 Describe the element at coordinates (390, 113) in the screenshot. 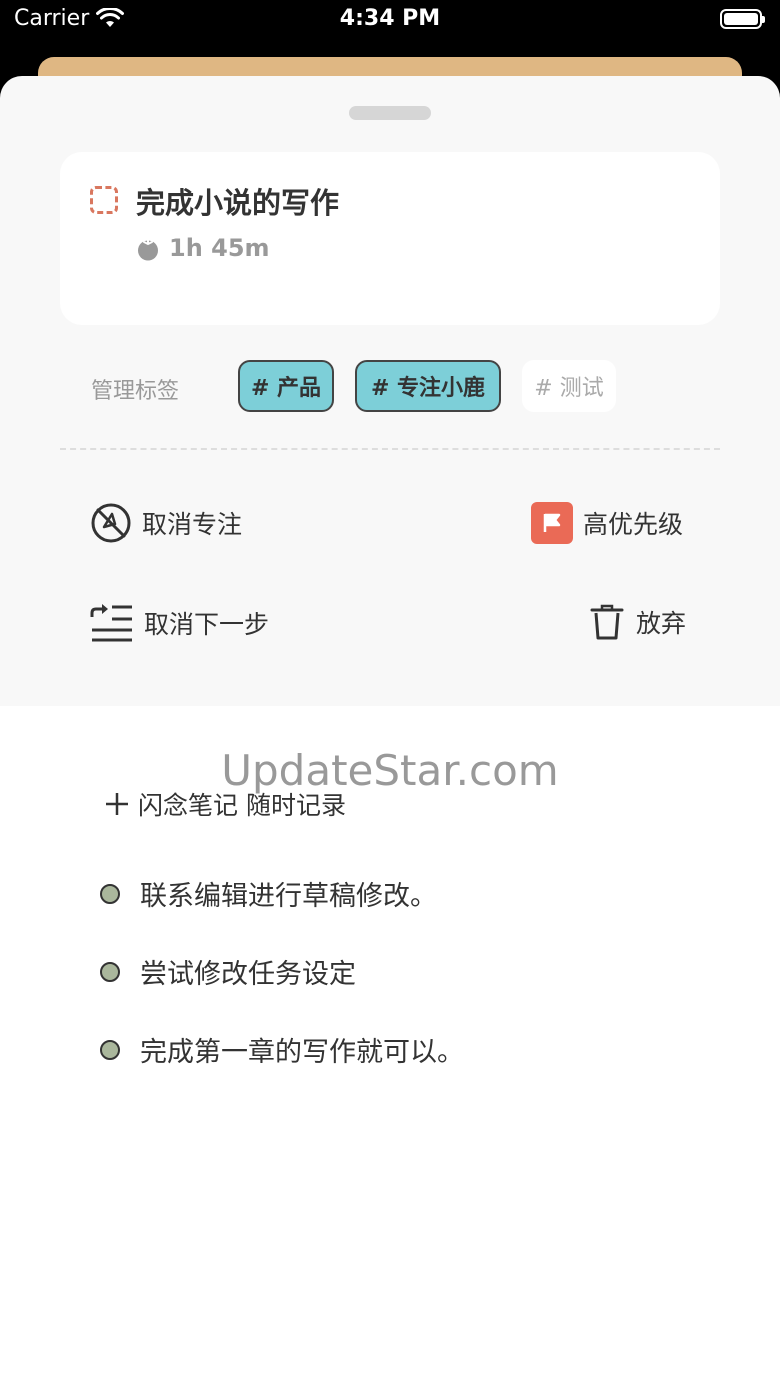

I see `sheet-grabber` at that location.